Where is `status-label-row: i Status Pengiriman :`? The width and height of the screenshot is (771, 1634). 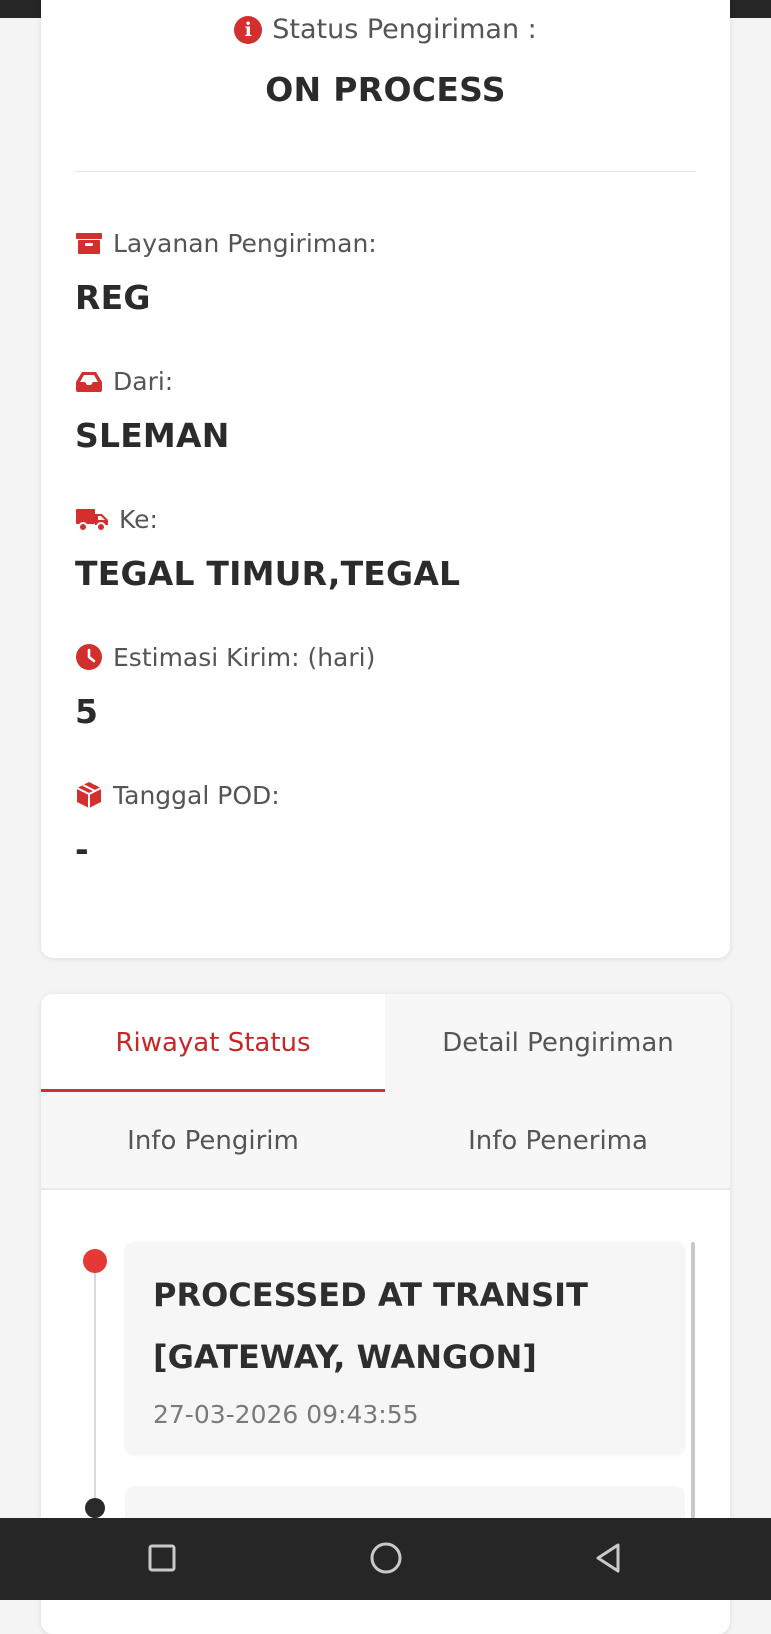 status-label-row: i Status Pengiriman : is located at coordinates (385, 29).